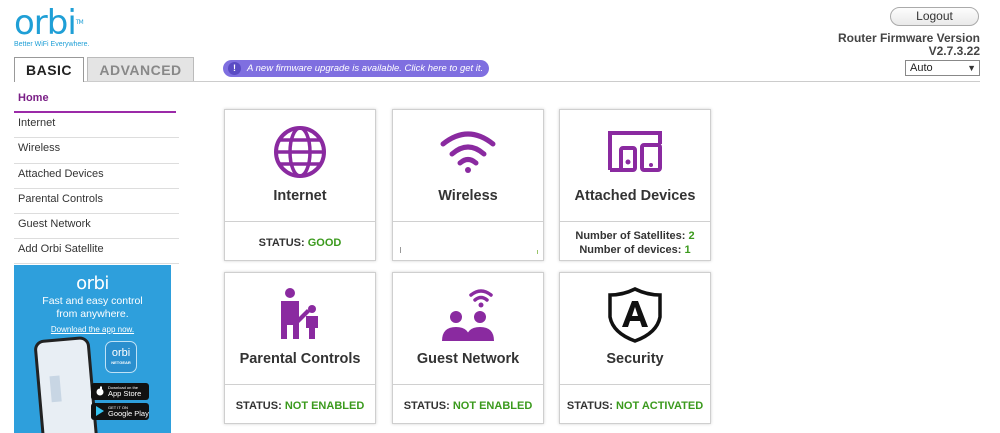 The height and width of the screenshot is (433, 1000). Describe the element at coordinates (100, 411) in the screenshot. I see `play-icon` at that location.